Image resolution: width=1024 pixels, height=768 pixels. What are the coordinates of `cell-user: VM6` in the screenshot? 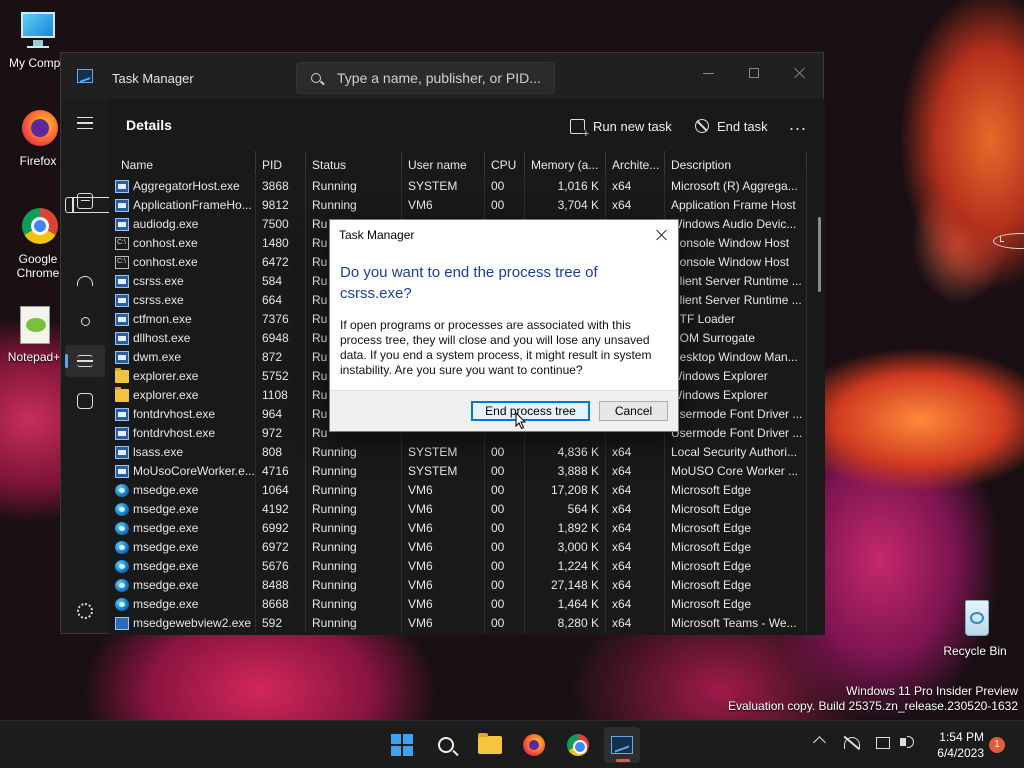 It's located at (443, 205).